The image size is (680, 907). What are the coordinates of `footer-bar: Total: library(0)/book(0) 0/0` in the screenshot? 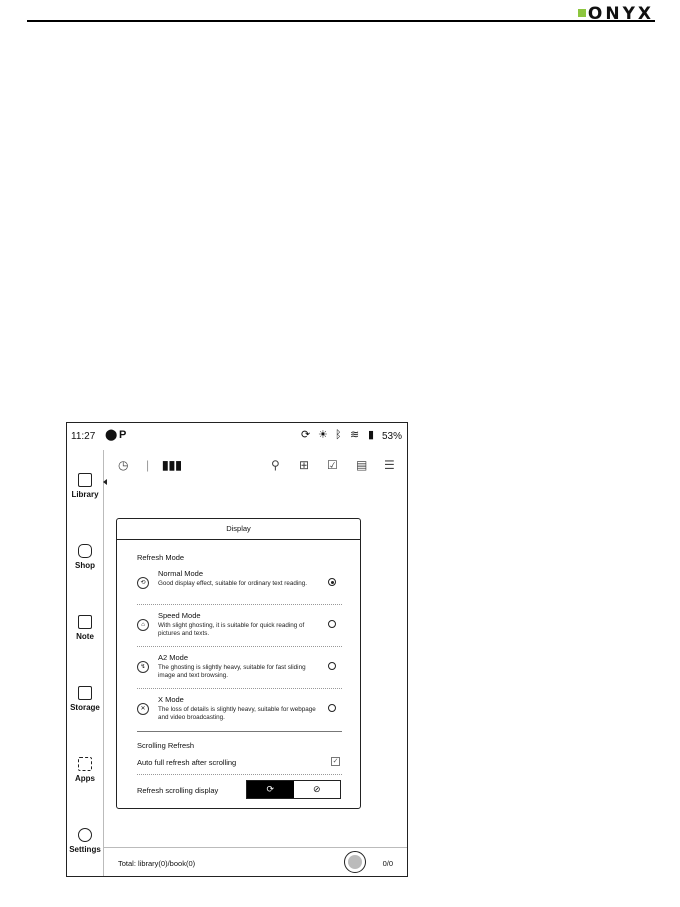 It's located at (255, 861).